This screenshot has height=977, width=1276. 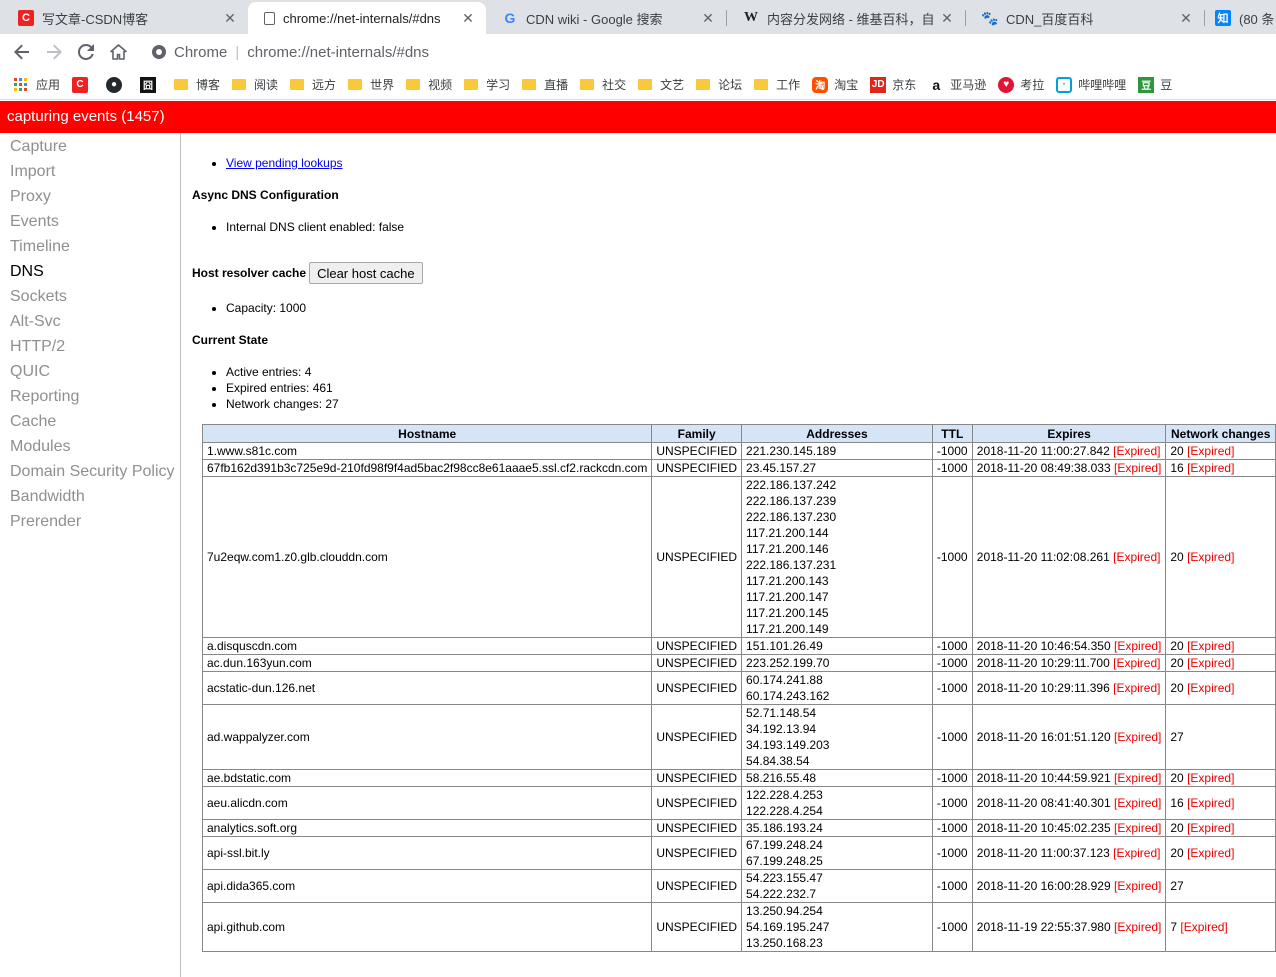 I want to click on network-changes-value: 16, so click(x=1177, y=803).